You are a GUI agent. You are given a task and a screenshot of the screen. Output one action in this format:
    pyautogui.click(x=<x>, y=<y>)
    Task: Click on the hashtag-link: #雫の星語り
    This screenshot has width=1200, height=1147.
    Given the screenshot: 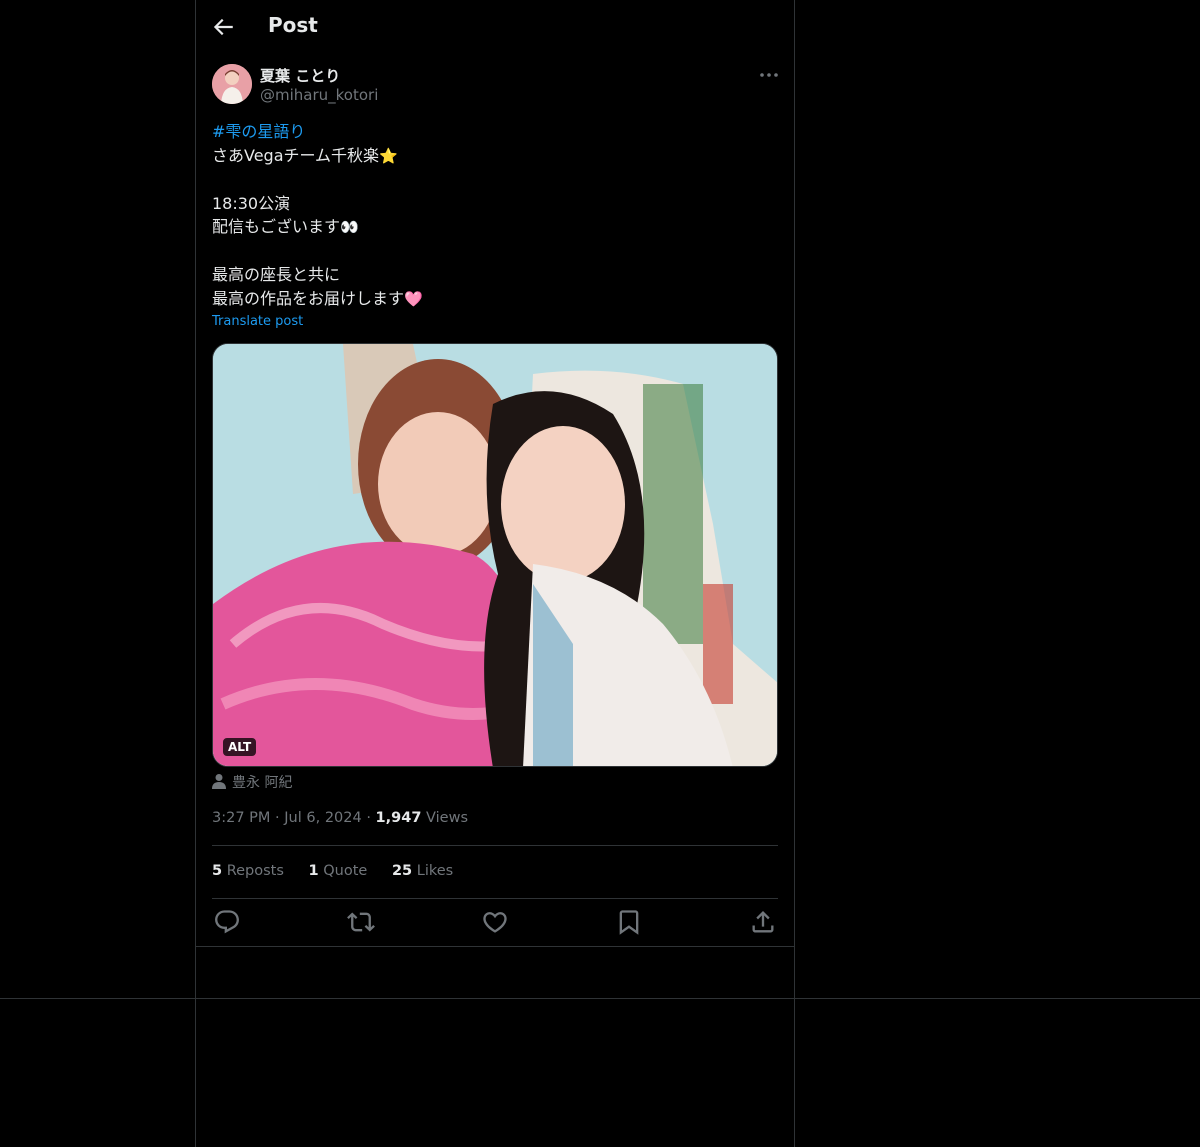 What is the action you would take?
    pyautogui.click(x=258, y=131)
    